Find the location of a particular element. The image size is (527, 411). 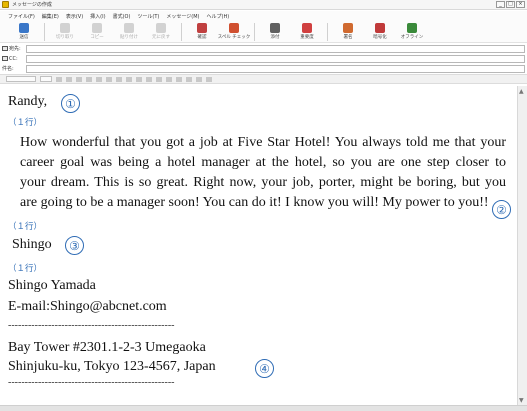

greeting: Randy, is located at coordinates (28, 101).